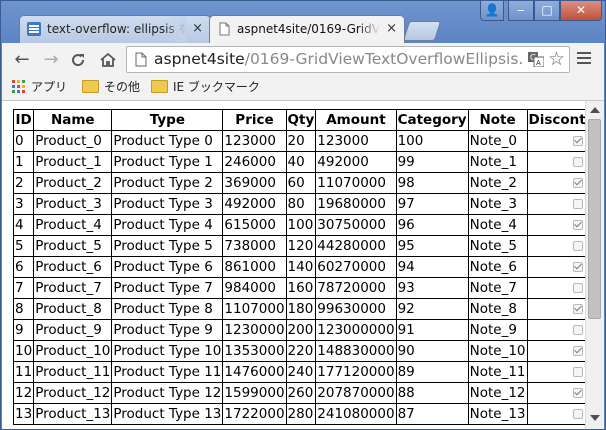 This screenshot has width=606, height=430. I want to click on column-header: Type, so click(167, 120).